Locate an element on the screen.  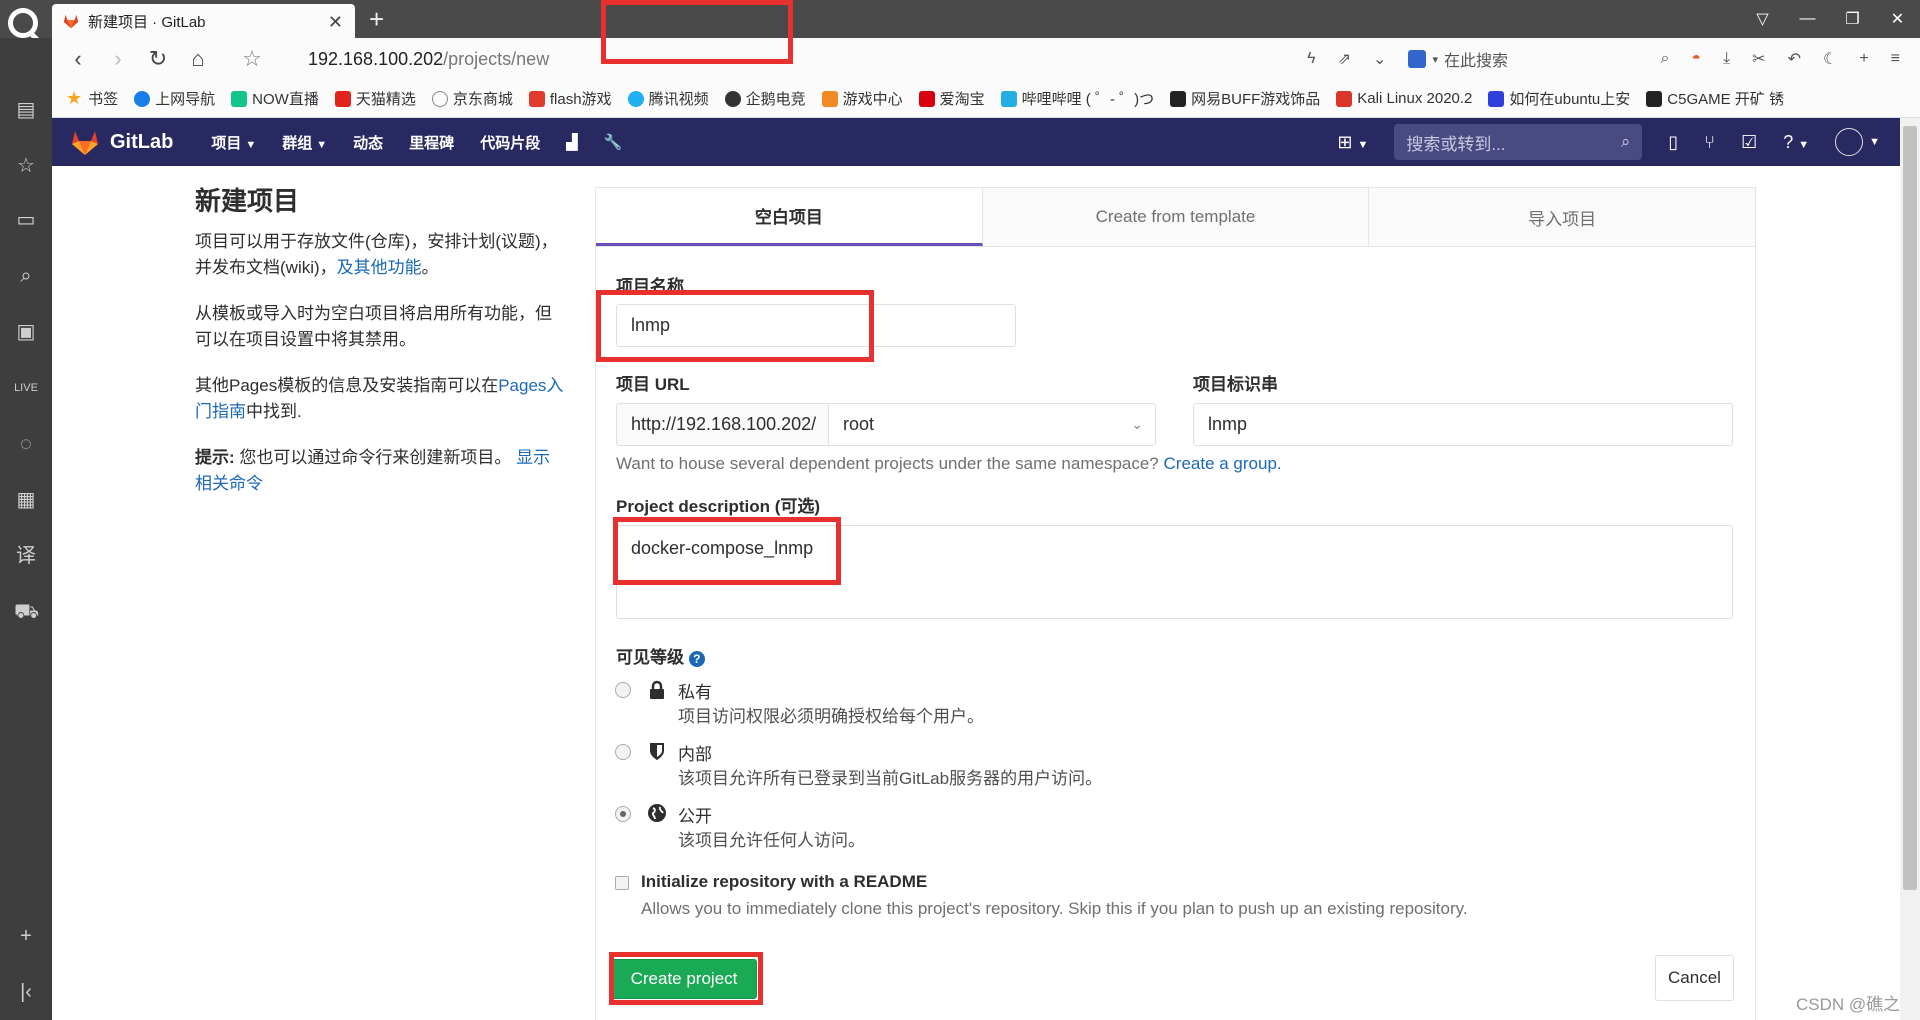
visibility-public-radio is located at coordinates (623, 814).